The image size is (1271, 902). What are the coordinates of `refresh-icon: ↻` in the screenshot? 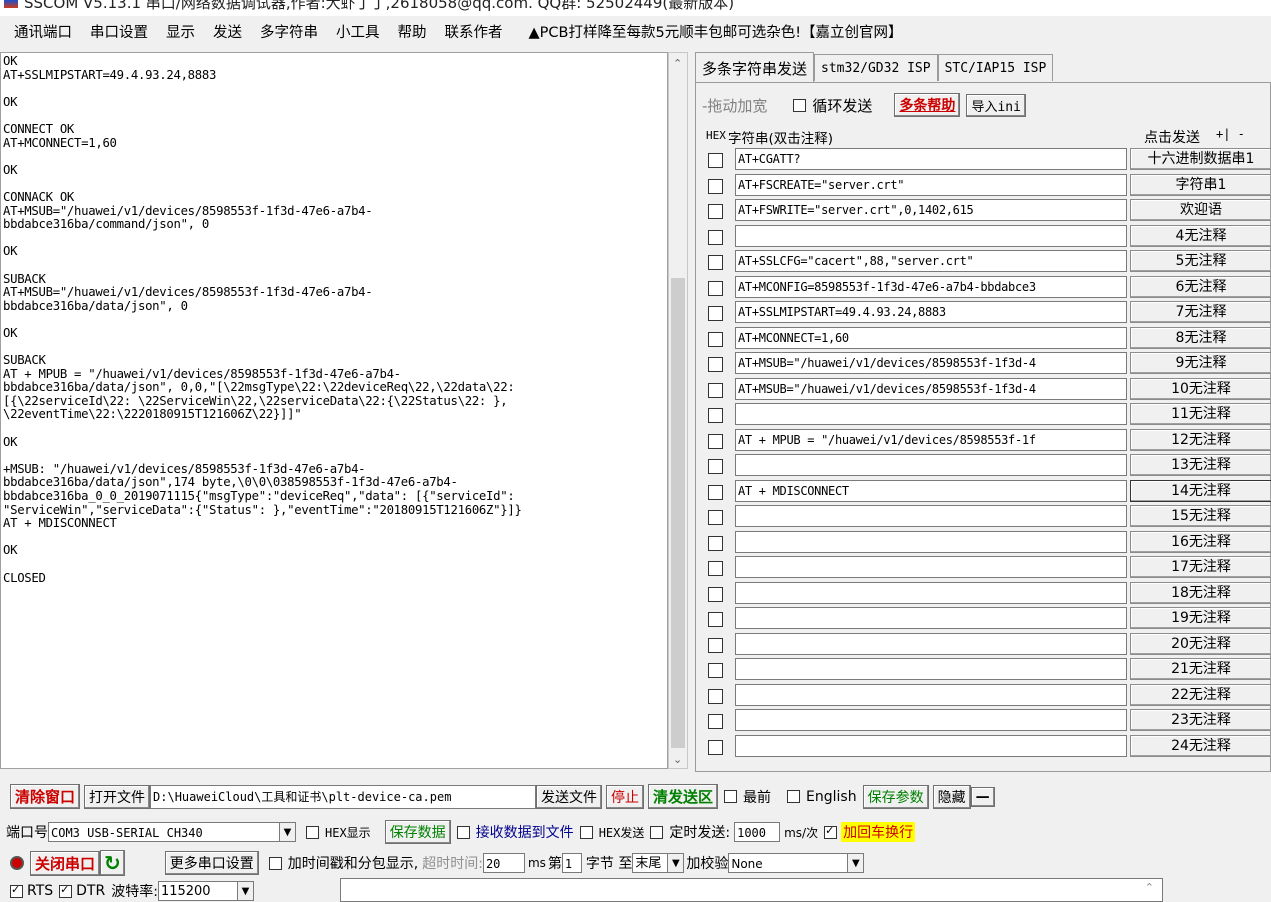 It's located at (112, 863).